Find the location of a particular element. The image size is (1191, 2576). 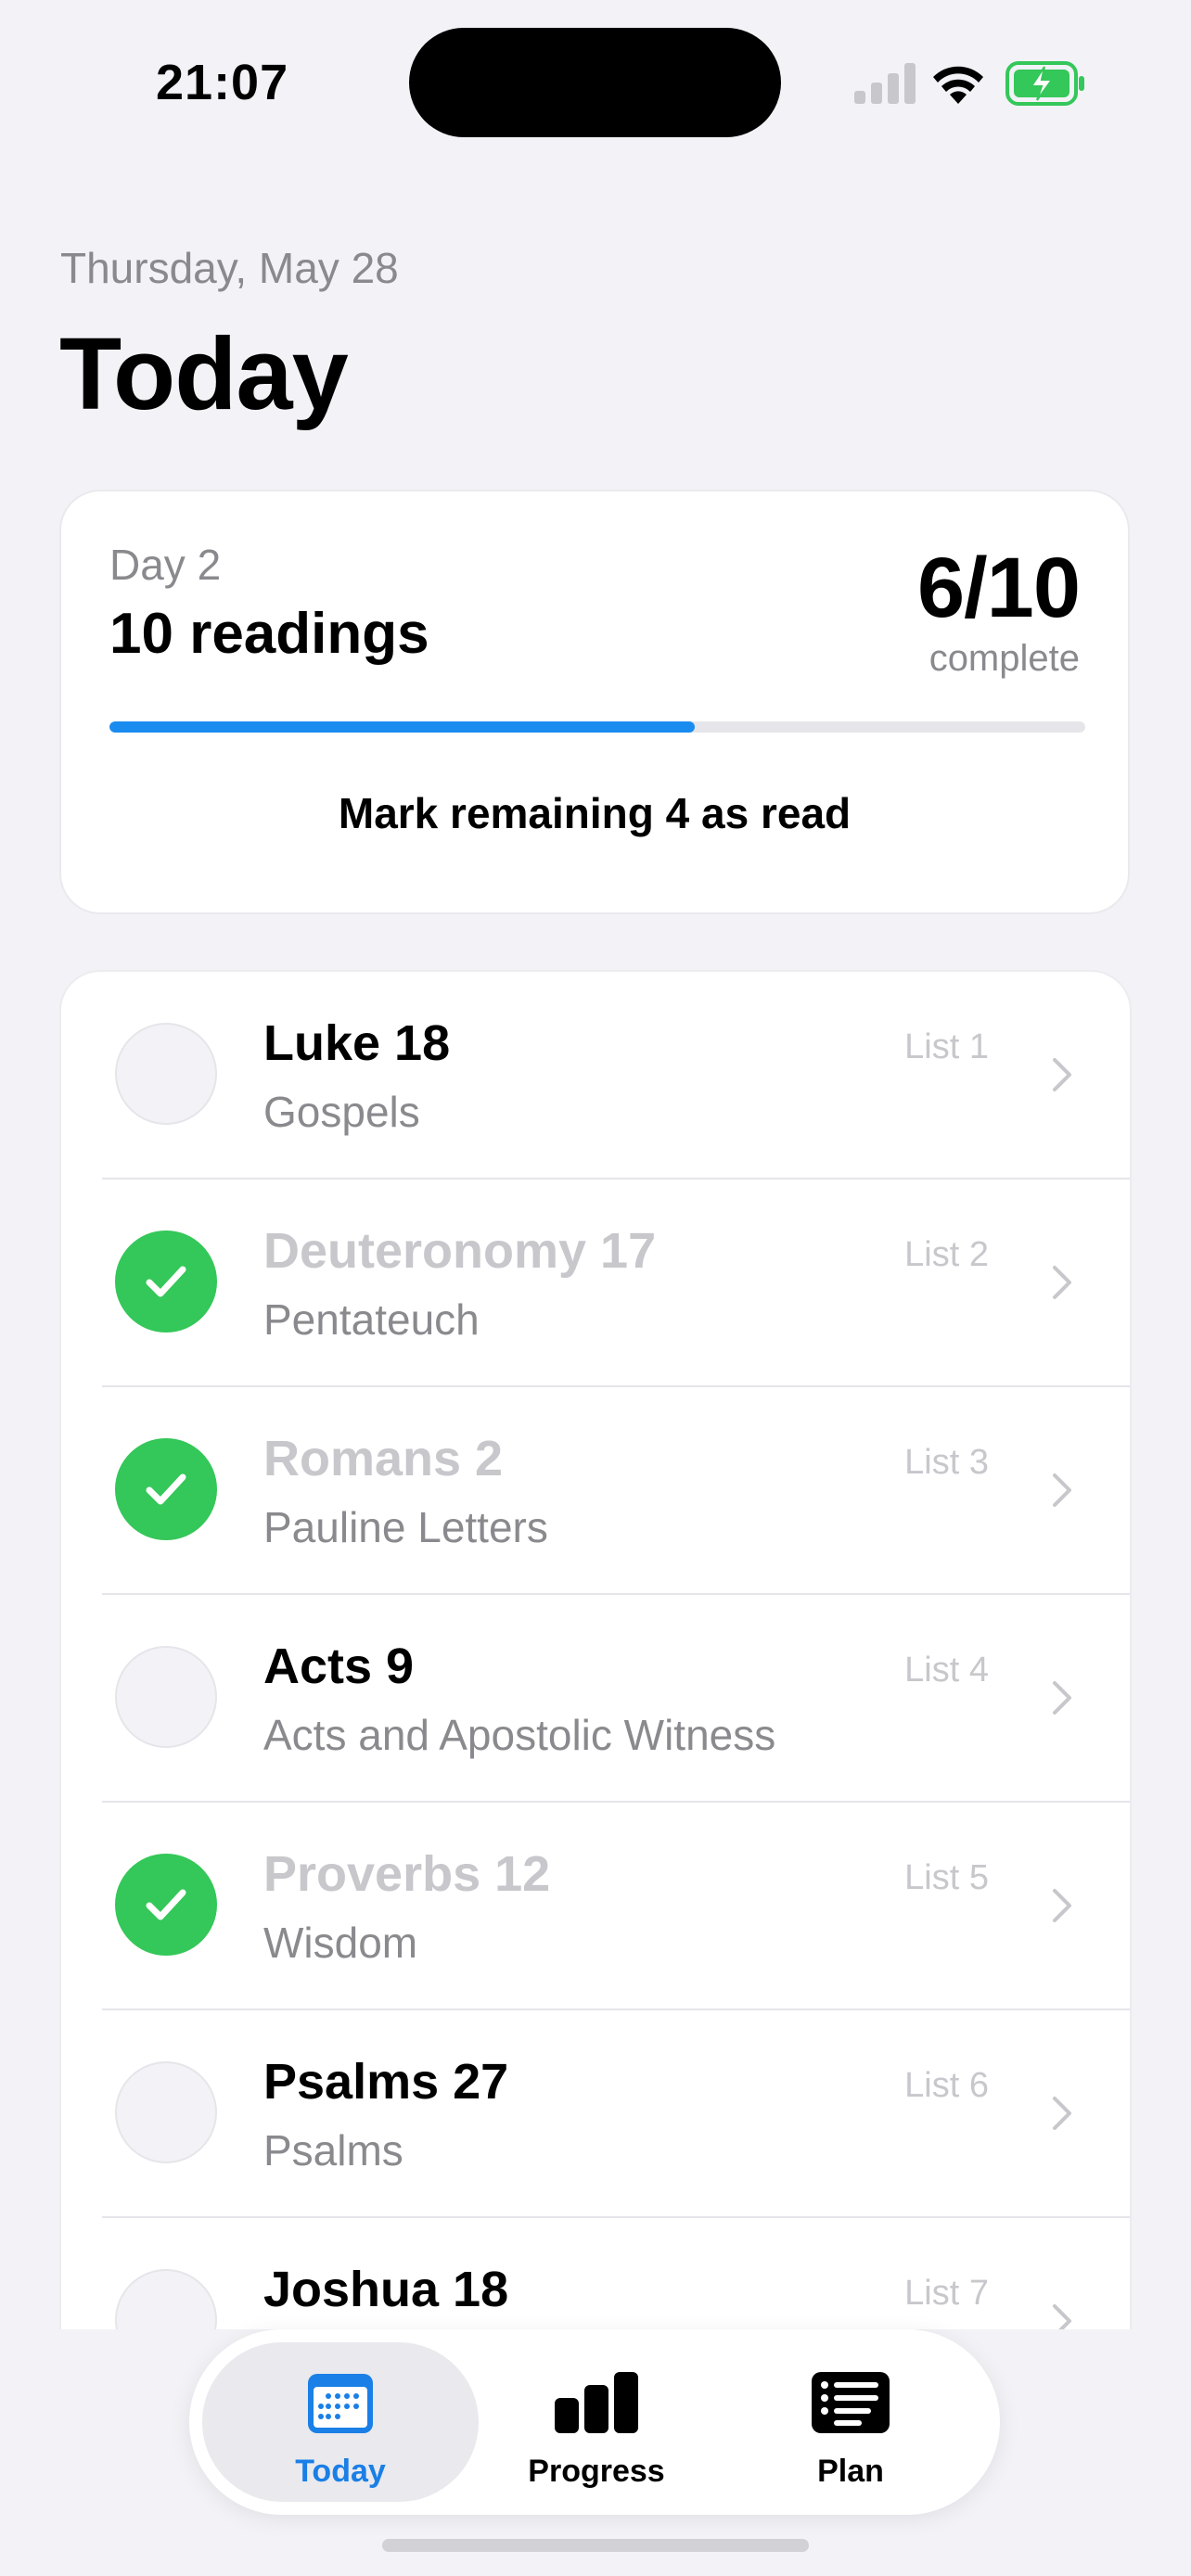

reading-category: Acts and Apostolic Witness is located at coordinates (519, 1735).